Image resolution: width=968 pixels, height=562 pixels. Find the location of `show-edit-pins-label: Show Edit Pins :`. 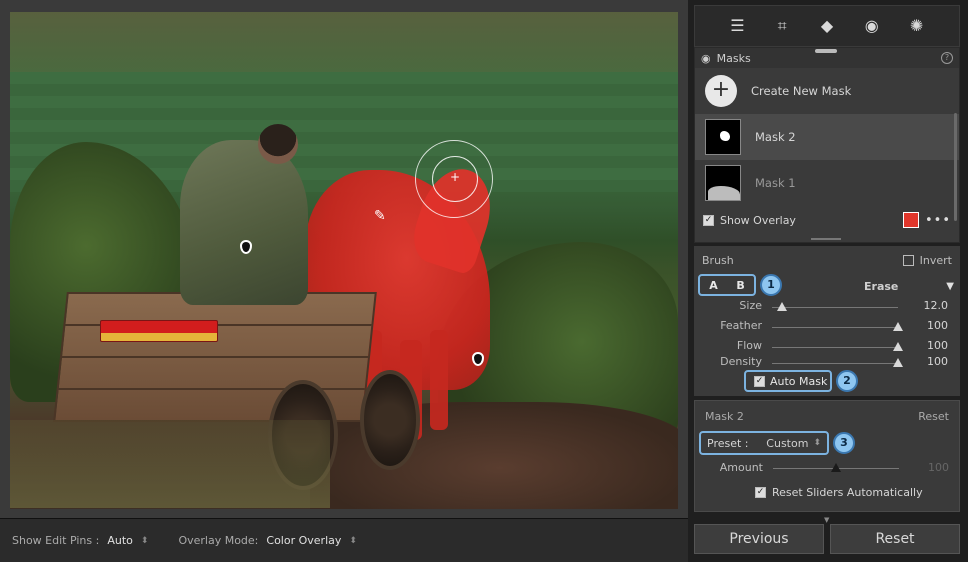

show-edit-pins-label: Show Edit Pins : is located at coordinates (56, 540).